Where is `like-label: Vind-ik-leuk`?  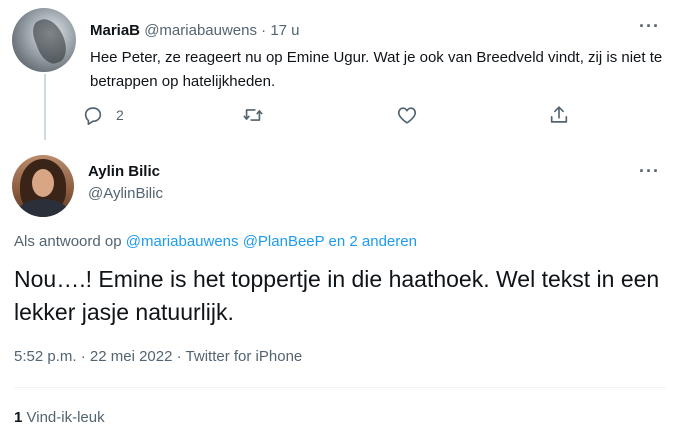
like-label: Vind-ik-leuk is located at coordinates (65, 417).